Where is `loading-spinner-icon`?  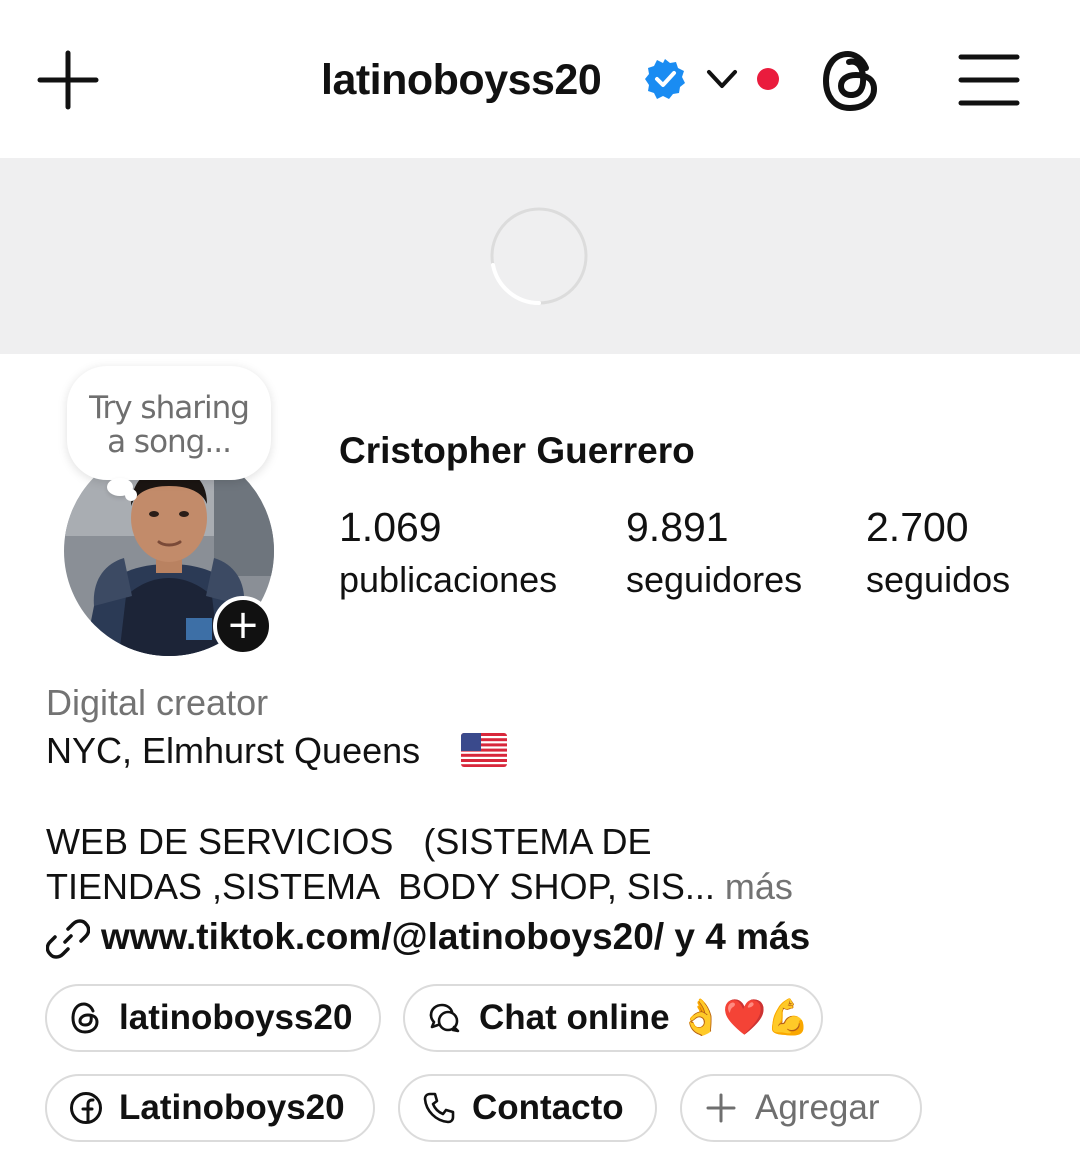 loading-spinner-icon is located at coordinates (539, 256).